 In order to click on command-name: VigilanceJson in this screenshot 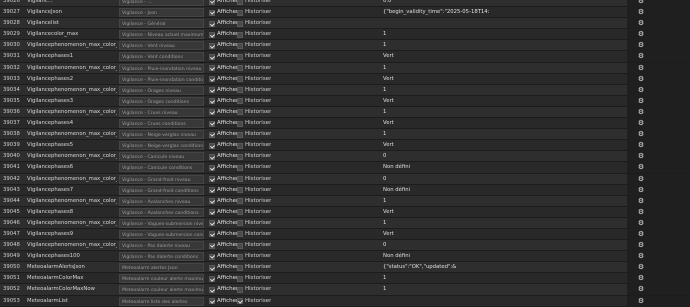, I will do `click(72, 12)`.